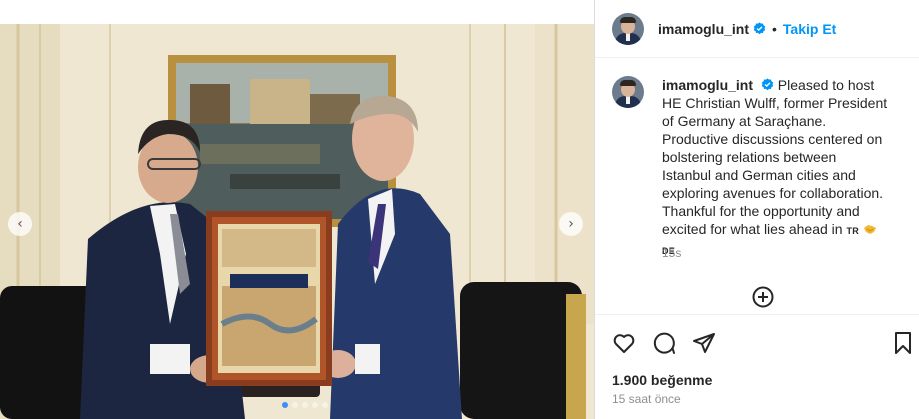 The height and width of the screenshot is (419, 919). What do you see at coordinates (664, 343) in the screenshot?
I see `comment-icon` at bounding box center [664, 343].